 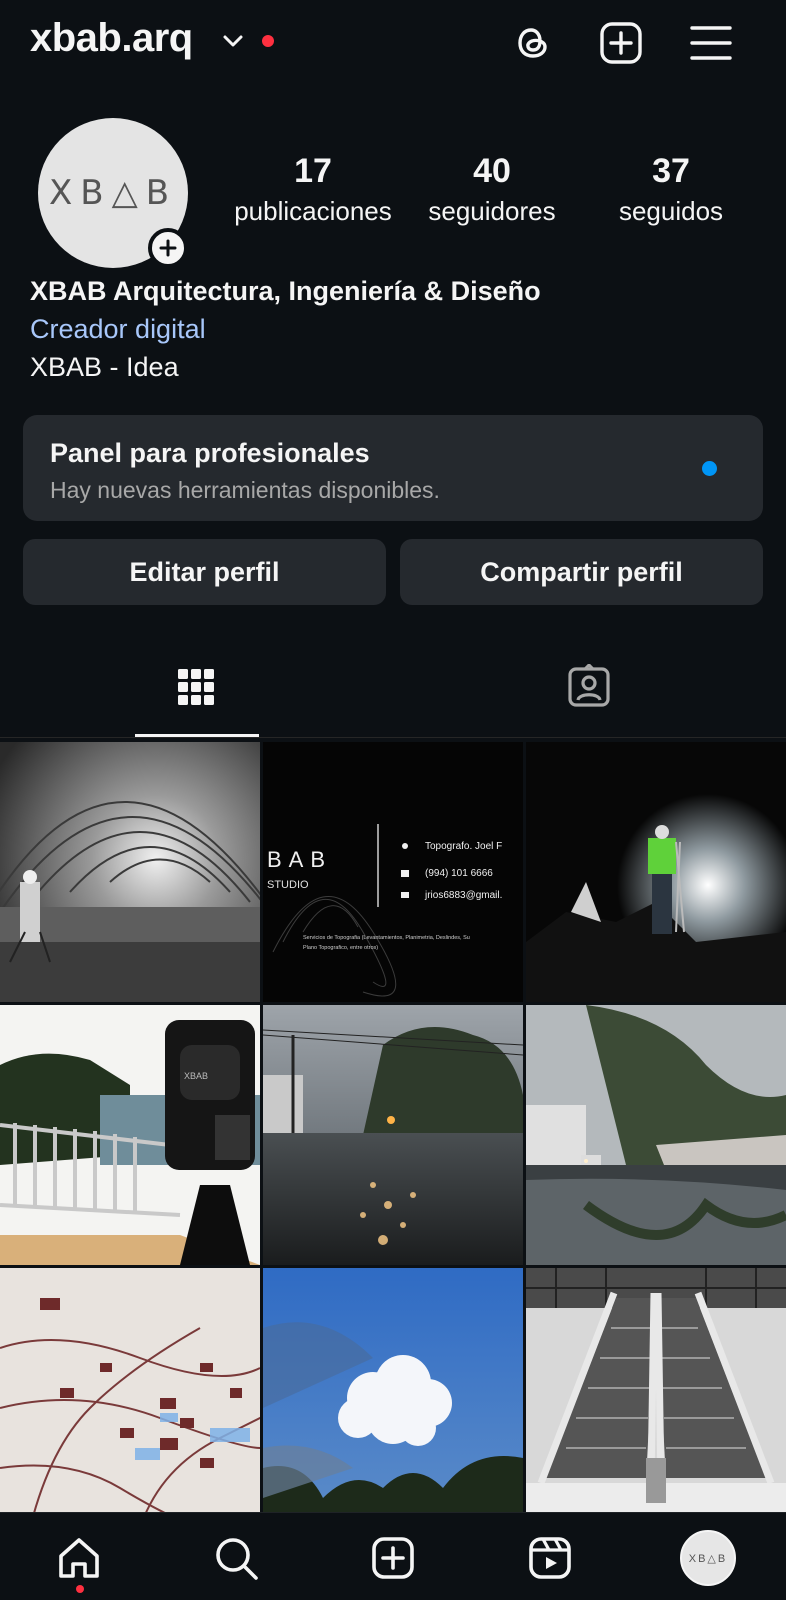 What do you see at coordinates (299, 859) in the screenshot?
I see `card-logo: BAB` at bounding box center [299, 859].